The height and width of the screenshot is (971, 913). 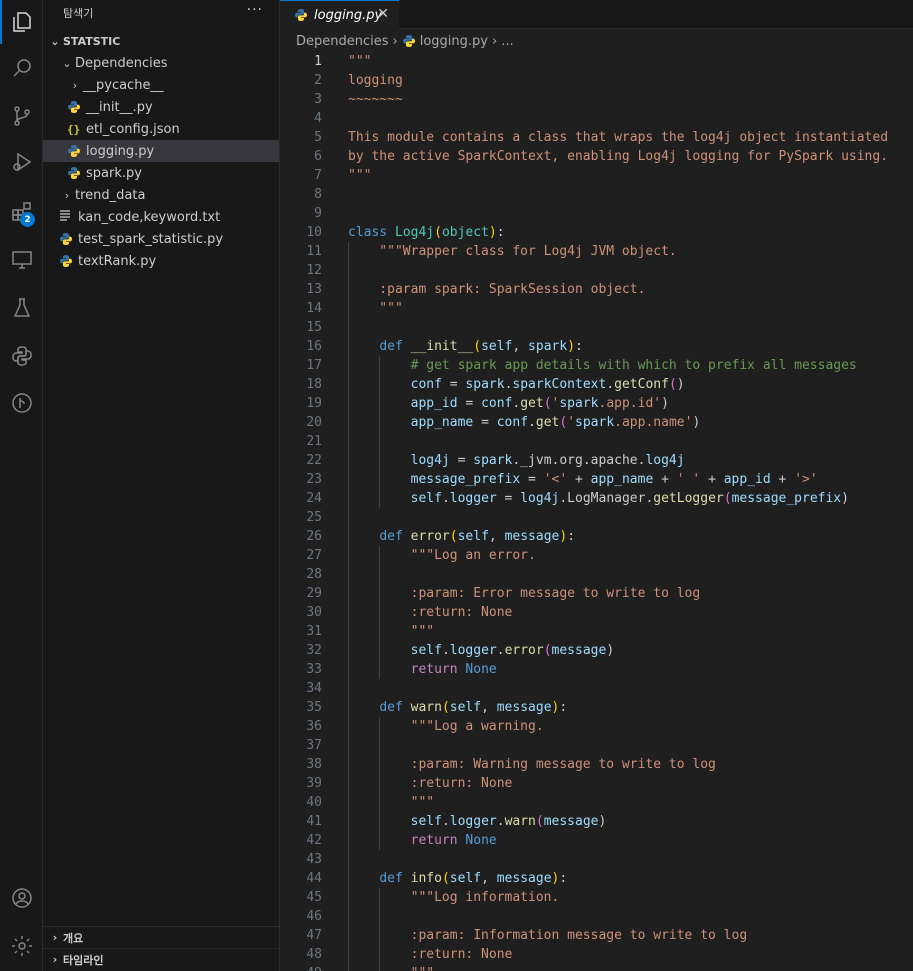 What do you see at coordinates (596, 460) in the screenshot?
I see `code-line: 22 log4j = spark._jvm.org.apache.log4j` at bounding box center [596, 460].